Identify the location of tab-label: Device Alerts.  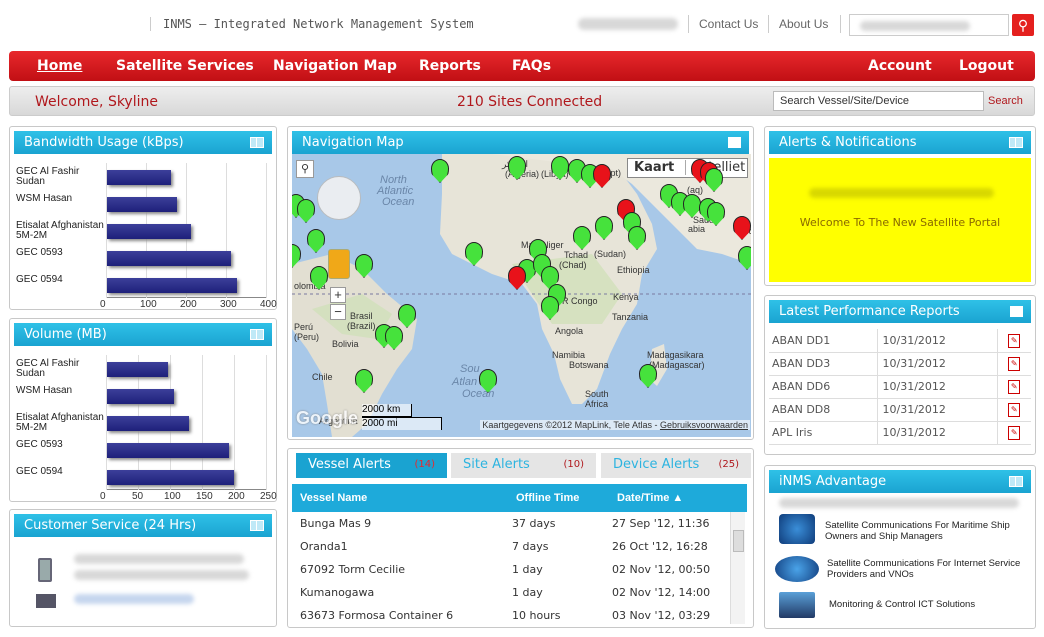
(656, 464).